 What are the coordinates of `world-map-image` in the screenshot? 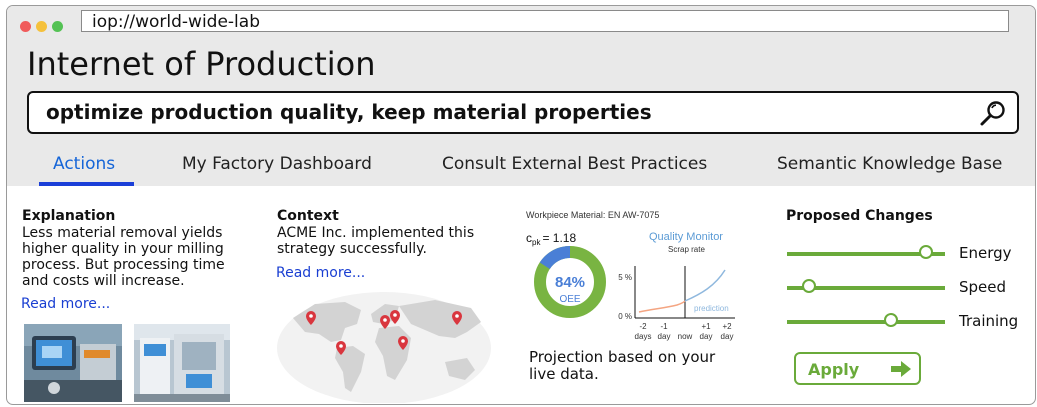 It's located at (384, 347).